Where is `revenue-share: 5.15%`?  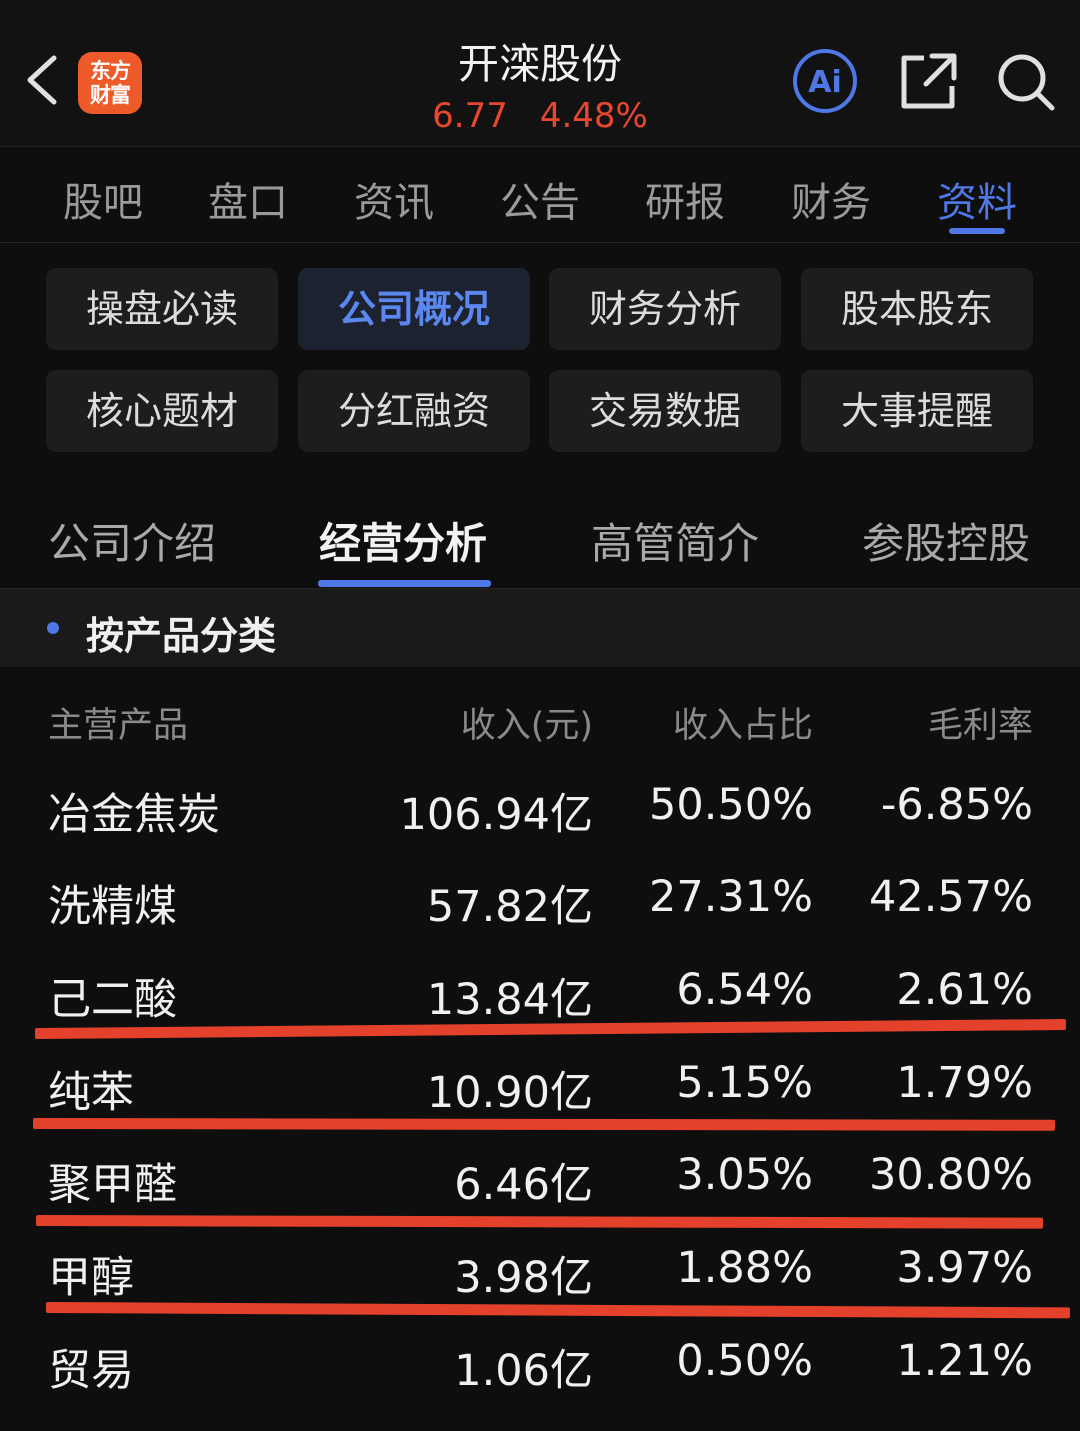
revenue-share: 5.15% is located at coordinates (744, 1083).